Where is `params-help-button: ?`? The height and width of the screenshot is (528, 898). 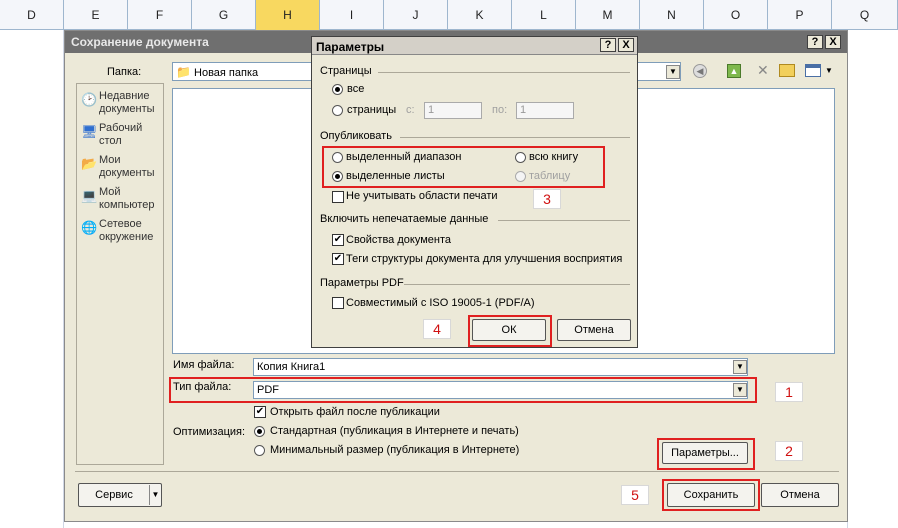
params-help-button: ? is located at coordinates (608, 45).